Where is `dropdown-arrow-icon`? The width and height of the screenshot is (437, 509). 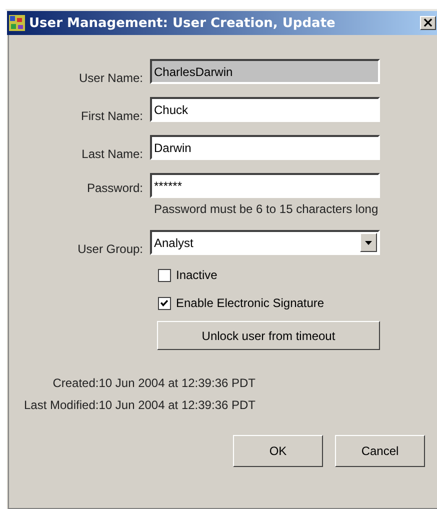
dropdown-arrow-icon is located at coordinates (368, 242).